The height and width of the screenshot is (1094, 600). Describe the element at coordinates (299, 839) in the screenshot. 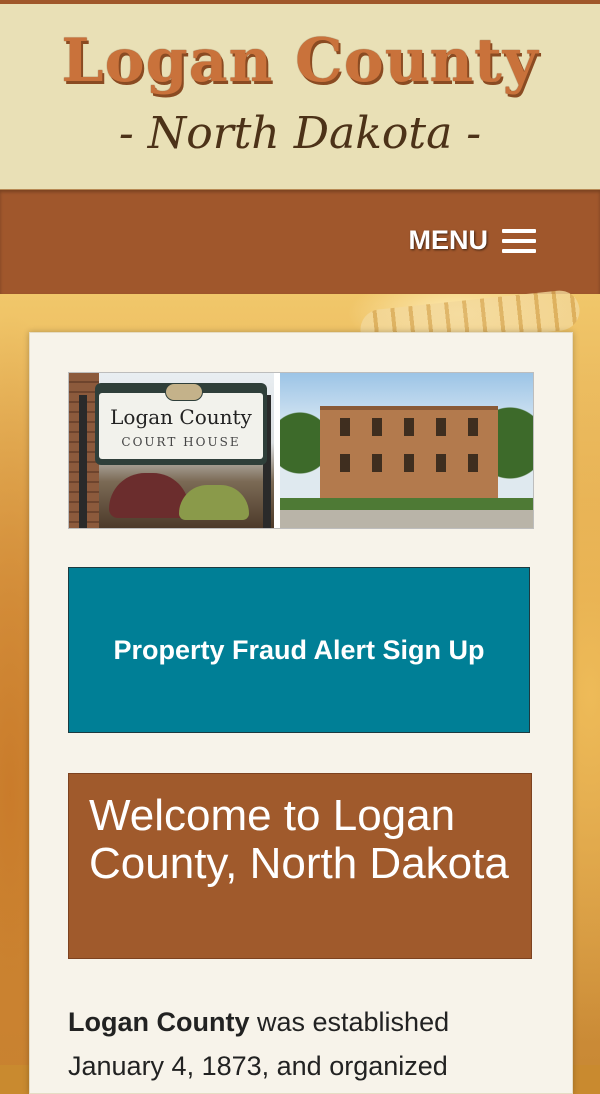

I see `welcome-heading: Welcome to Logan County, North Dakota` at that location.